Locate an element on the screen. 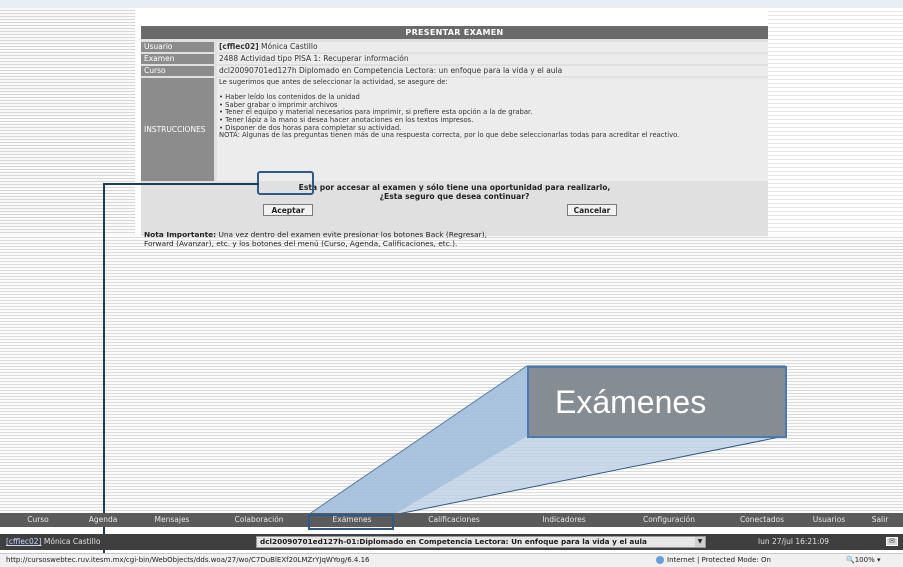  panel-title: PRESENTAR EXAMEN is located at coordinates (454, 32).